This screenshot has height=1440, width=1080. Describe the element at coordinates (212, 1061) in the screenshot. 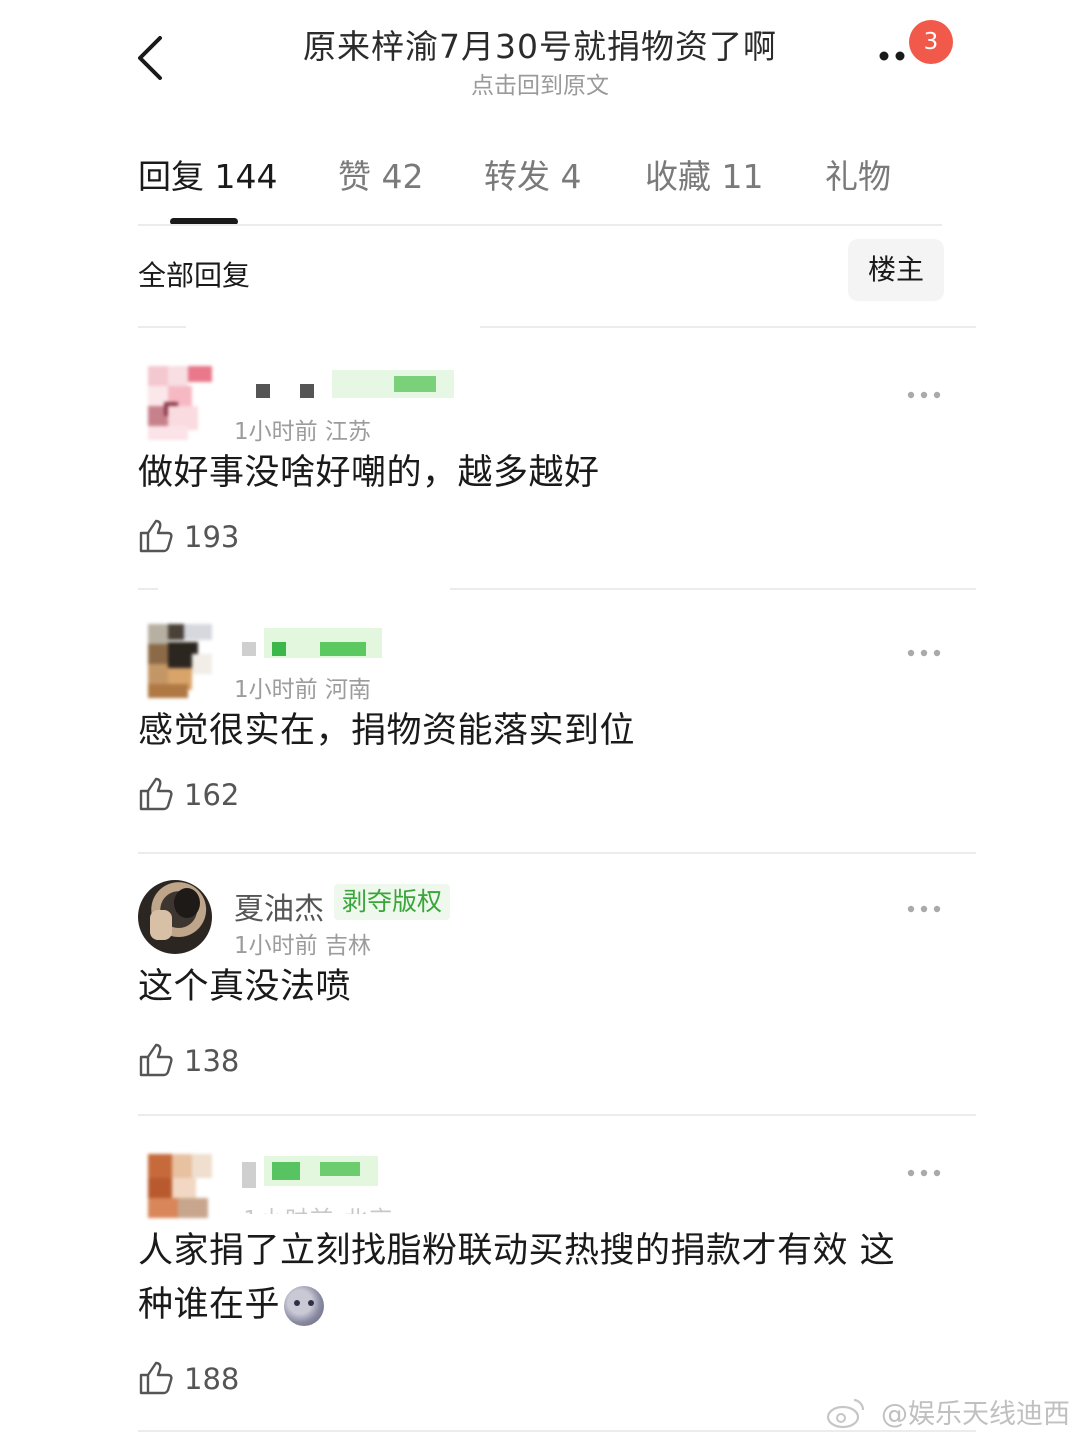

I see `like-count: 138` at that location.